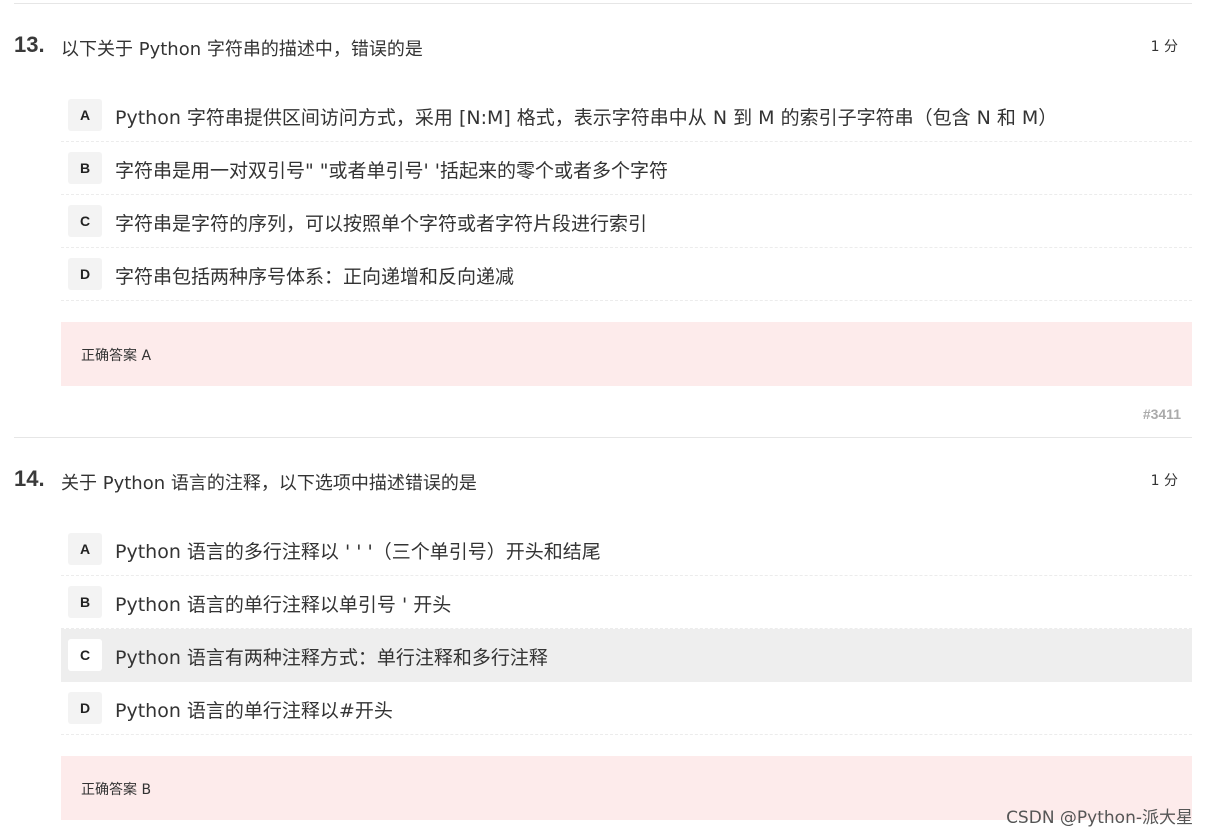 This screenshot has height=836, width=1209. I want to click on option-d: D Python 语言的单行注释以#开头, so click(626, 708).